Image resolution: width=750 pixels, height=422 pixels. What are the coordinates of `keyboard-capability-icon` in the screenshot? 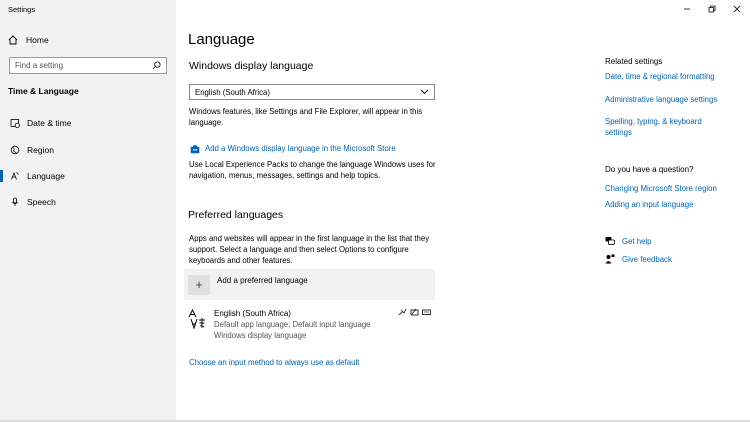 It's located at (426, 312).